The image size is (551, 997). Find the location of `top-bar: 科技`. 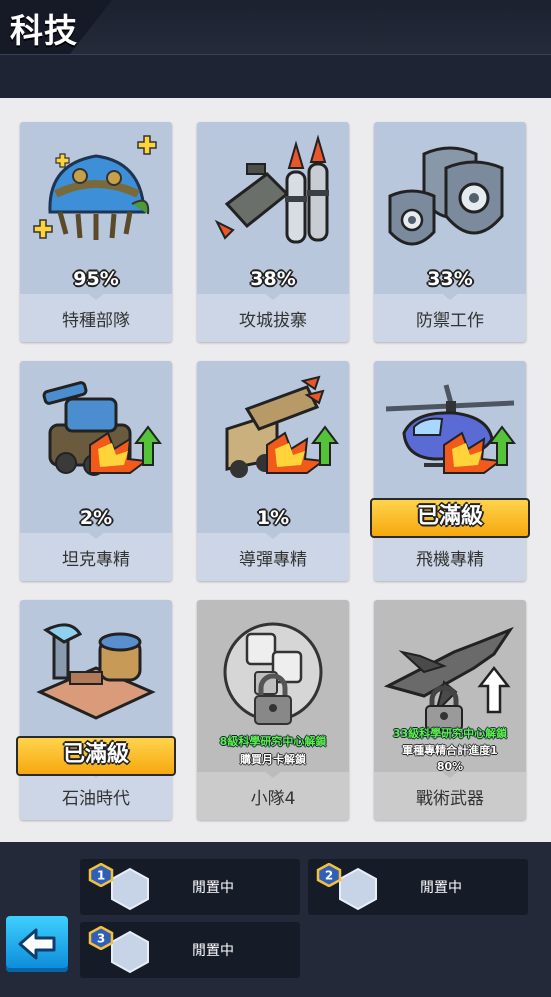

top-bar: 科技 is located at coordinates (275, 27).